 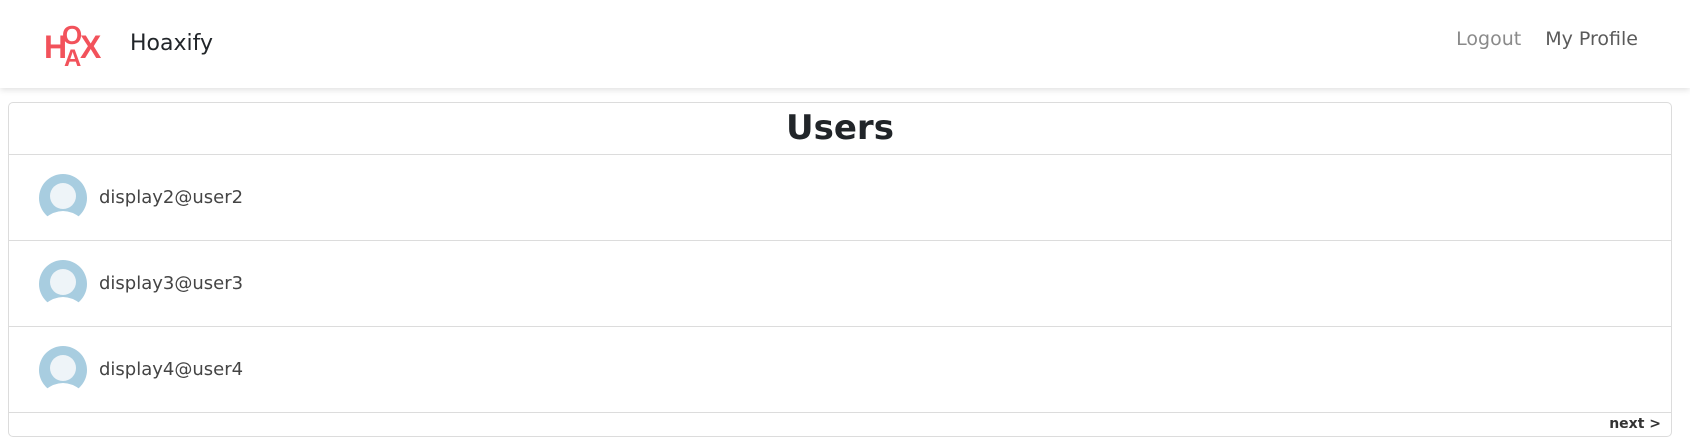 I want to click on brand-link: H O A X Hoaxify, so click(x=128, y=43).